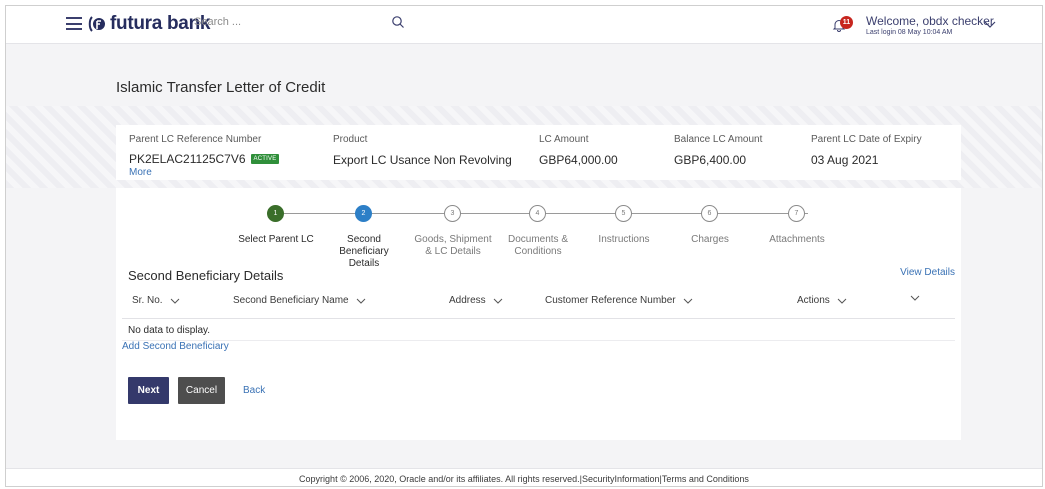  What do you see at coordinates (623, 213) in the screenshot?
I see `step-5-circle: 5` at bounding box center [623, 213].